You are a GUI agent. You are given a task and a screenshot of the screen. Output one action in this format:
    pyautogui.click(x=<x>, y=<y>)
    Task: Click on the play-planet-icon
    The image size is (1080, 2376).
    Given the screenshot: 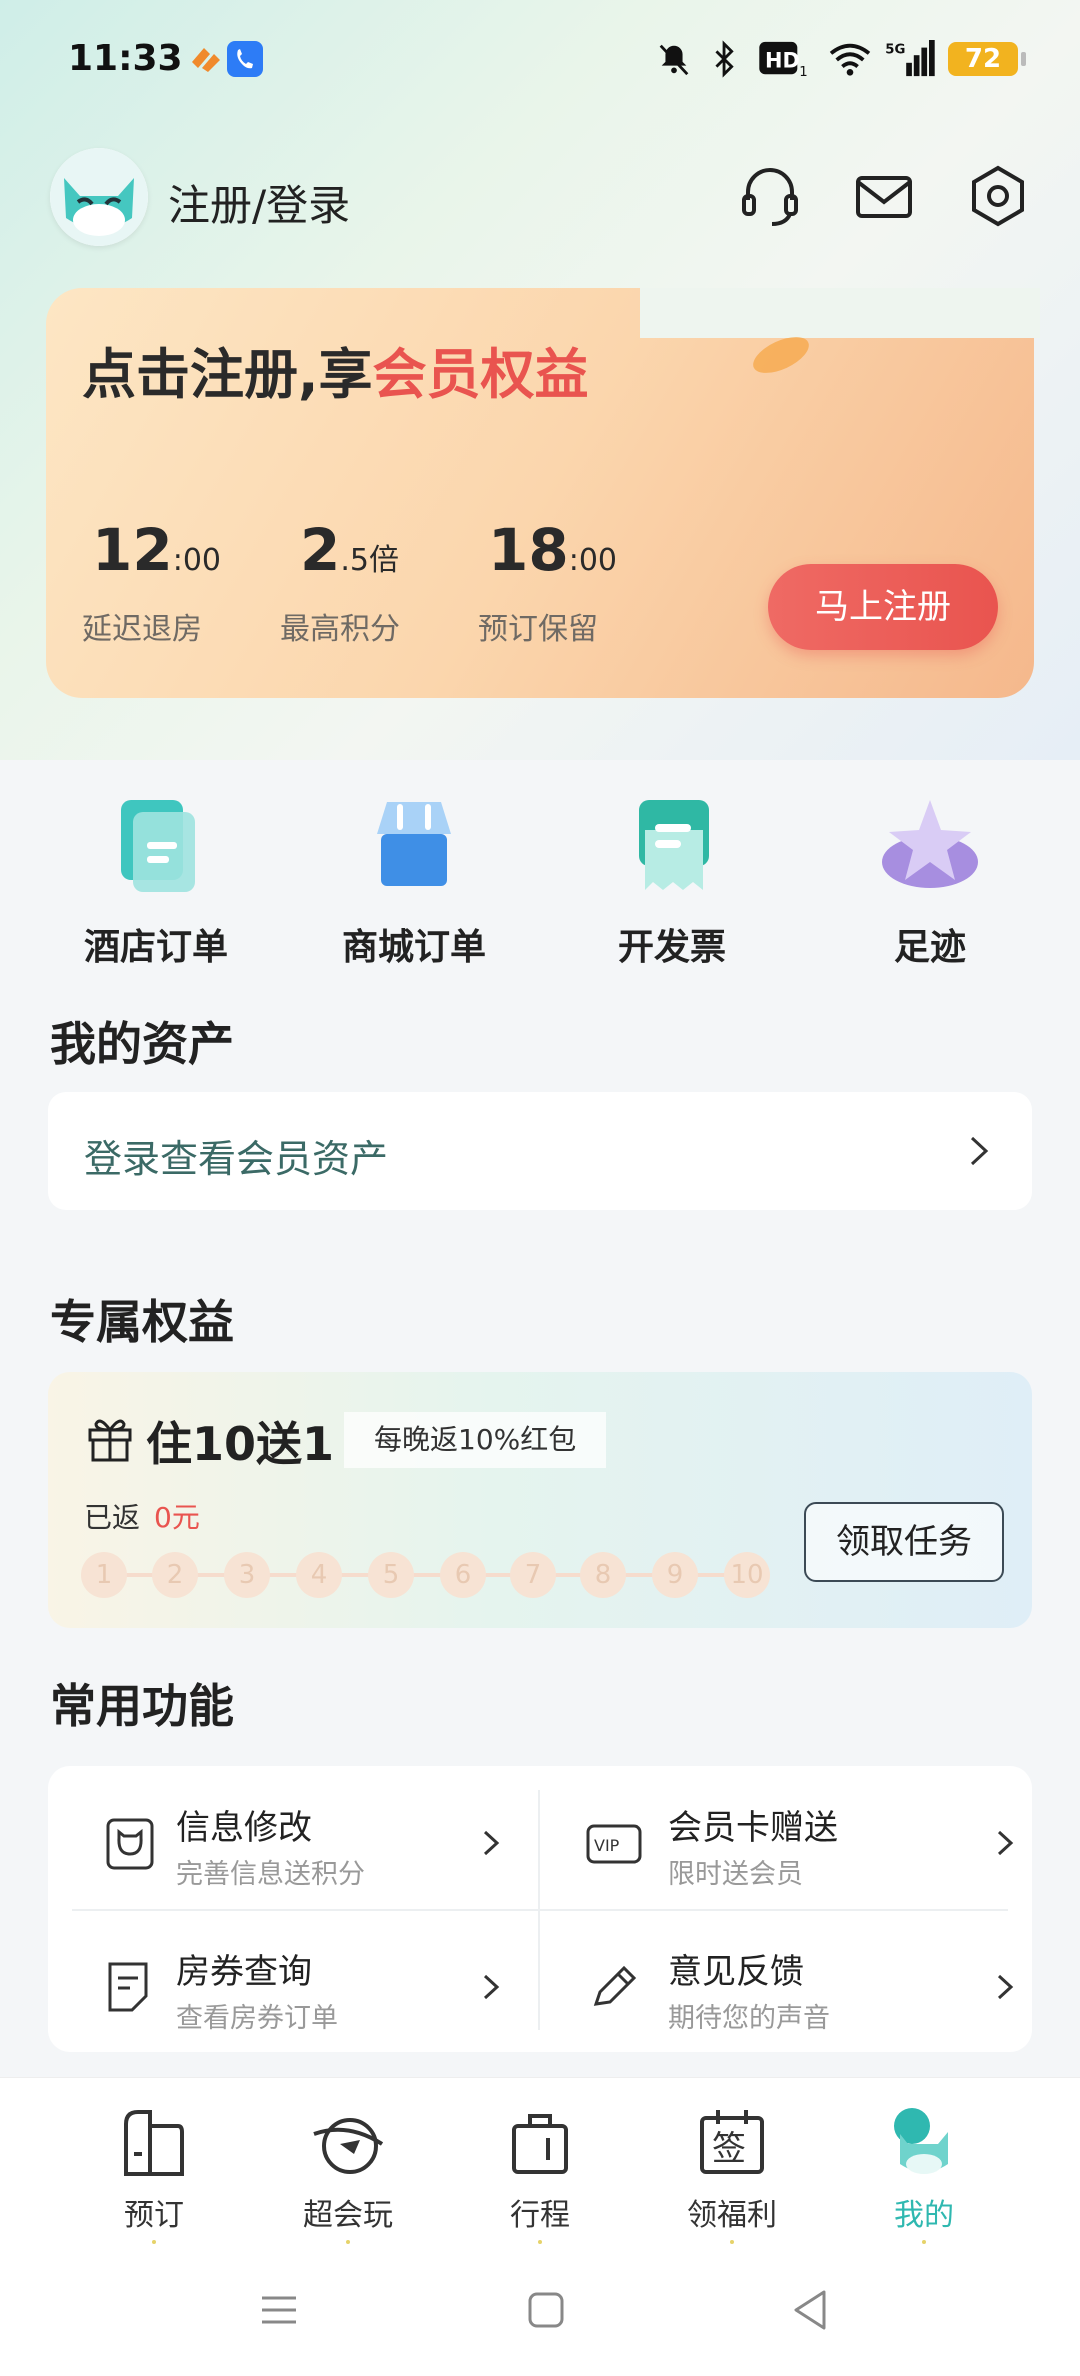 What is the action you would take?
    pyautogui.click(x=348, y=2146)
    